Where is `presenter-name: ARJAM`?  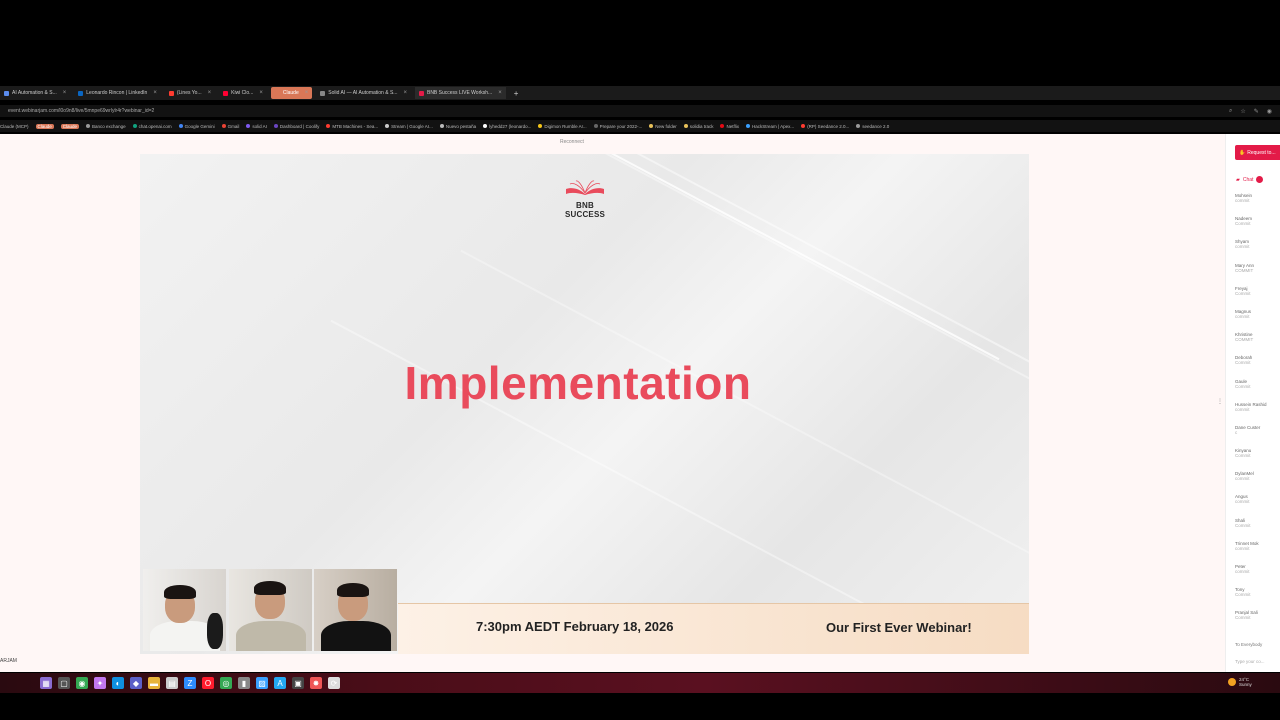
presenter-name: ARJAM is located at coordinates (8, 661).